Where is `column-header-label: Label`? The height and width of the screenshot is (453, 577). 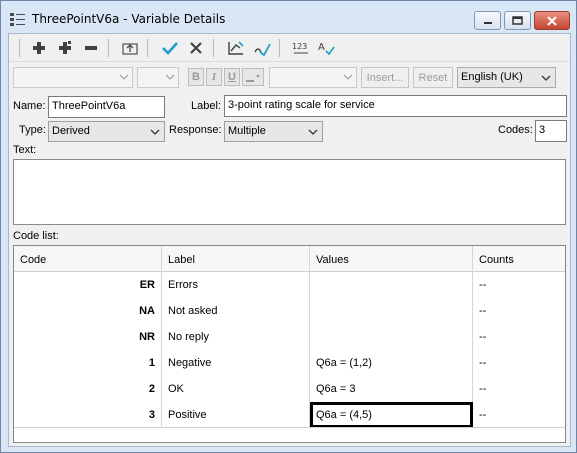
column-header-label: Label is located at coordinates (236, 259).